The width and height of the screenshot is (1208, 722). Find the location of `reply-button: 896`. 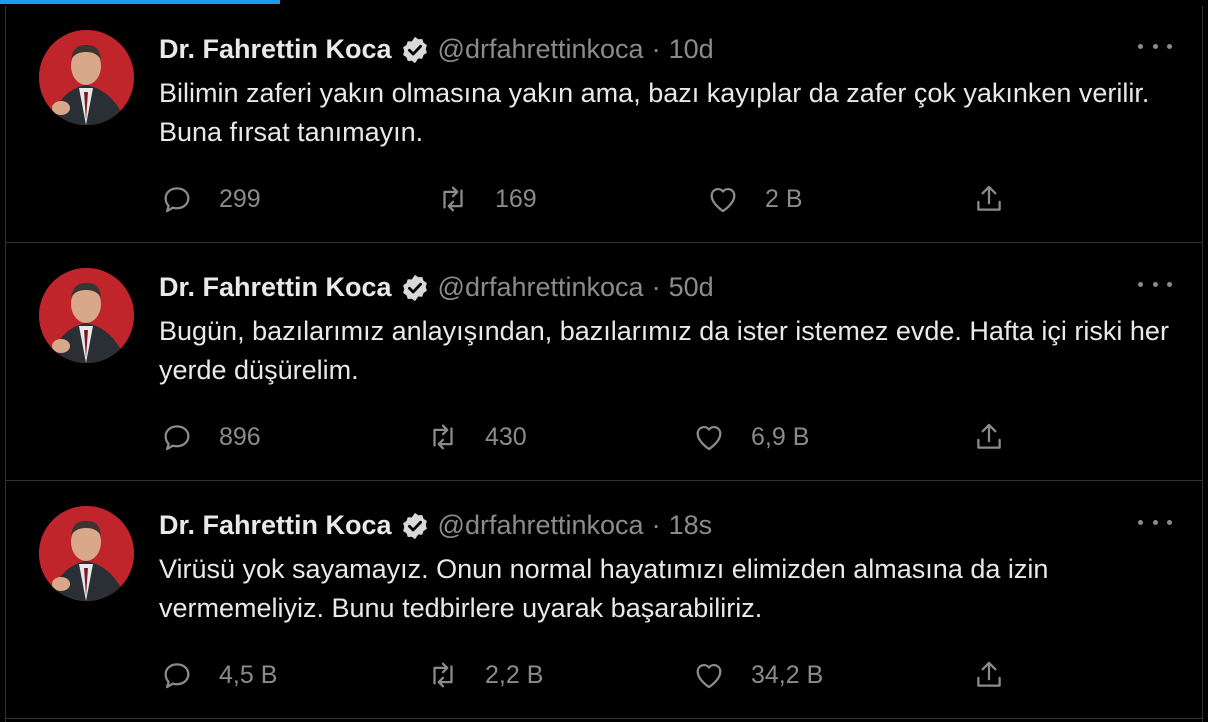

reply-button: 896 is located at coordinates (210, 437).